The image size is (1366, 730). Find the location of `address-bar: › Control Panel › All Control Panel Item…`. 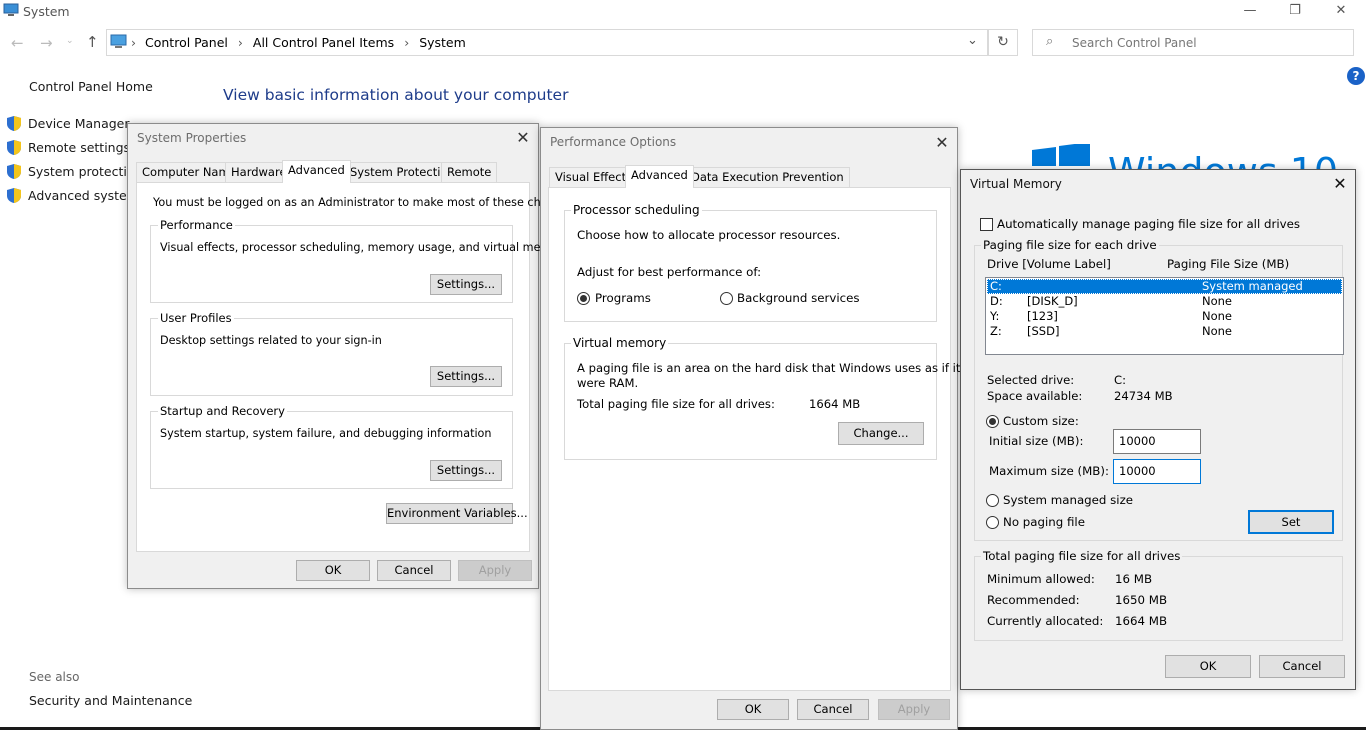

address-bar: › Control Panel › All Control Panel Item… is located at coordinates (547, 42).